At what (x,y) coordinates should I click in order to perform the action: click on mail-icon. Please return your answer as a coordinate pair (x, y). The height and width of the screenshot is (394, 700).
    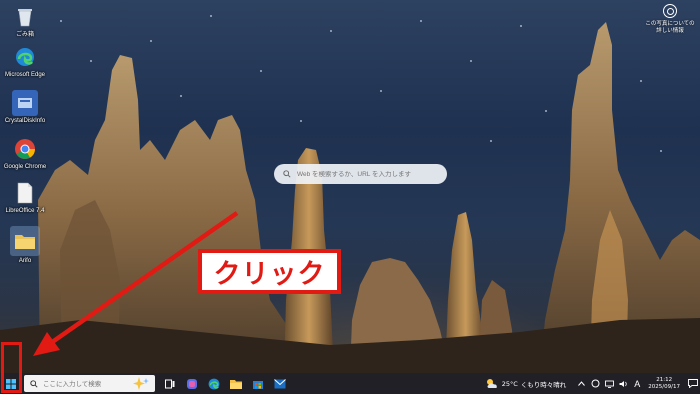
    Looking at the image, I should click on (280, 383).